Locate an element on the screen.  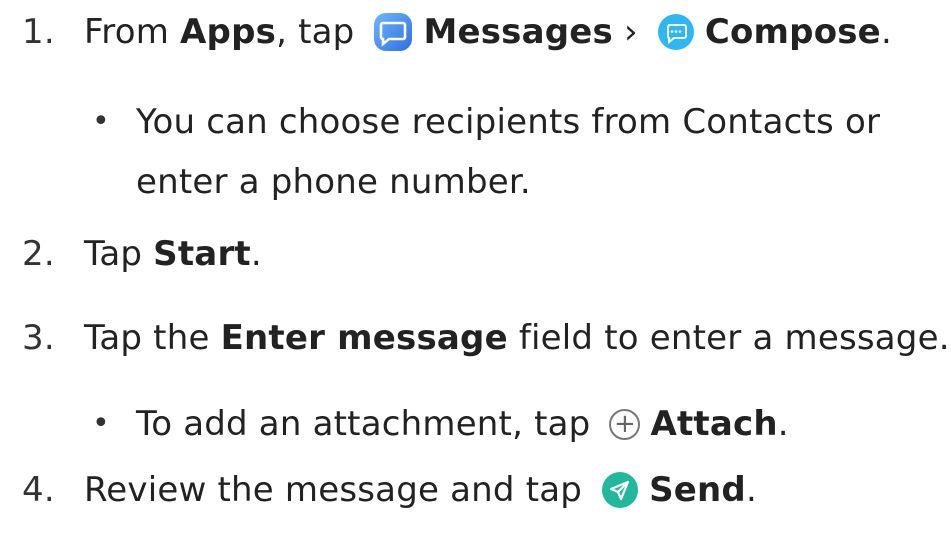
apps-label: Apps is located at coordinates (228, 32).